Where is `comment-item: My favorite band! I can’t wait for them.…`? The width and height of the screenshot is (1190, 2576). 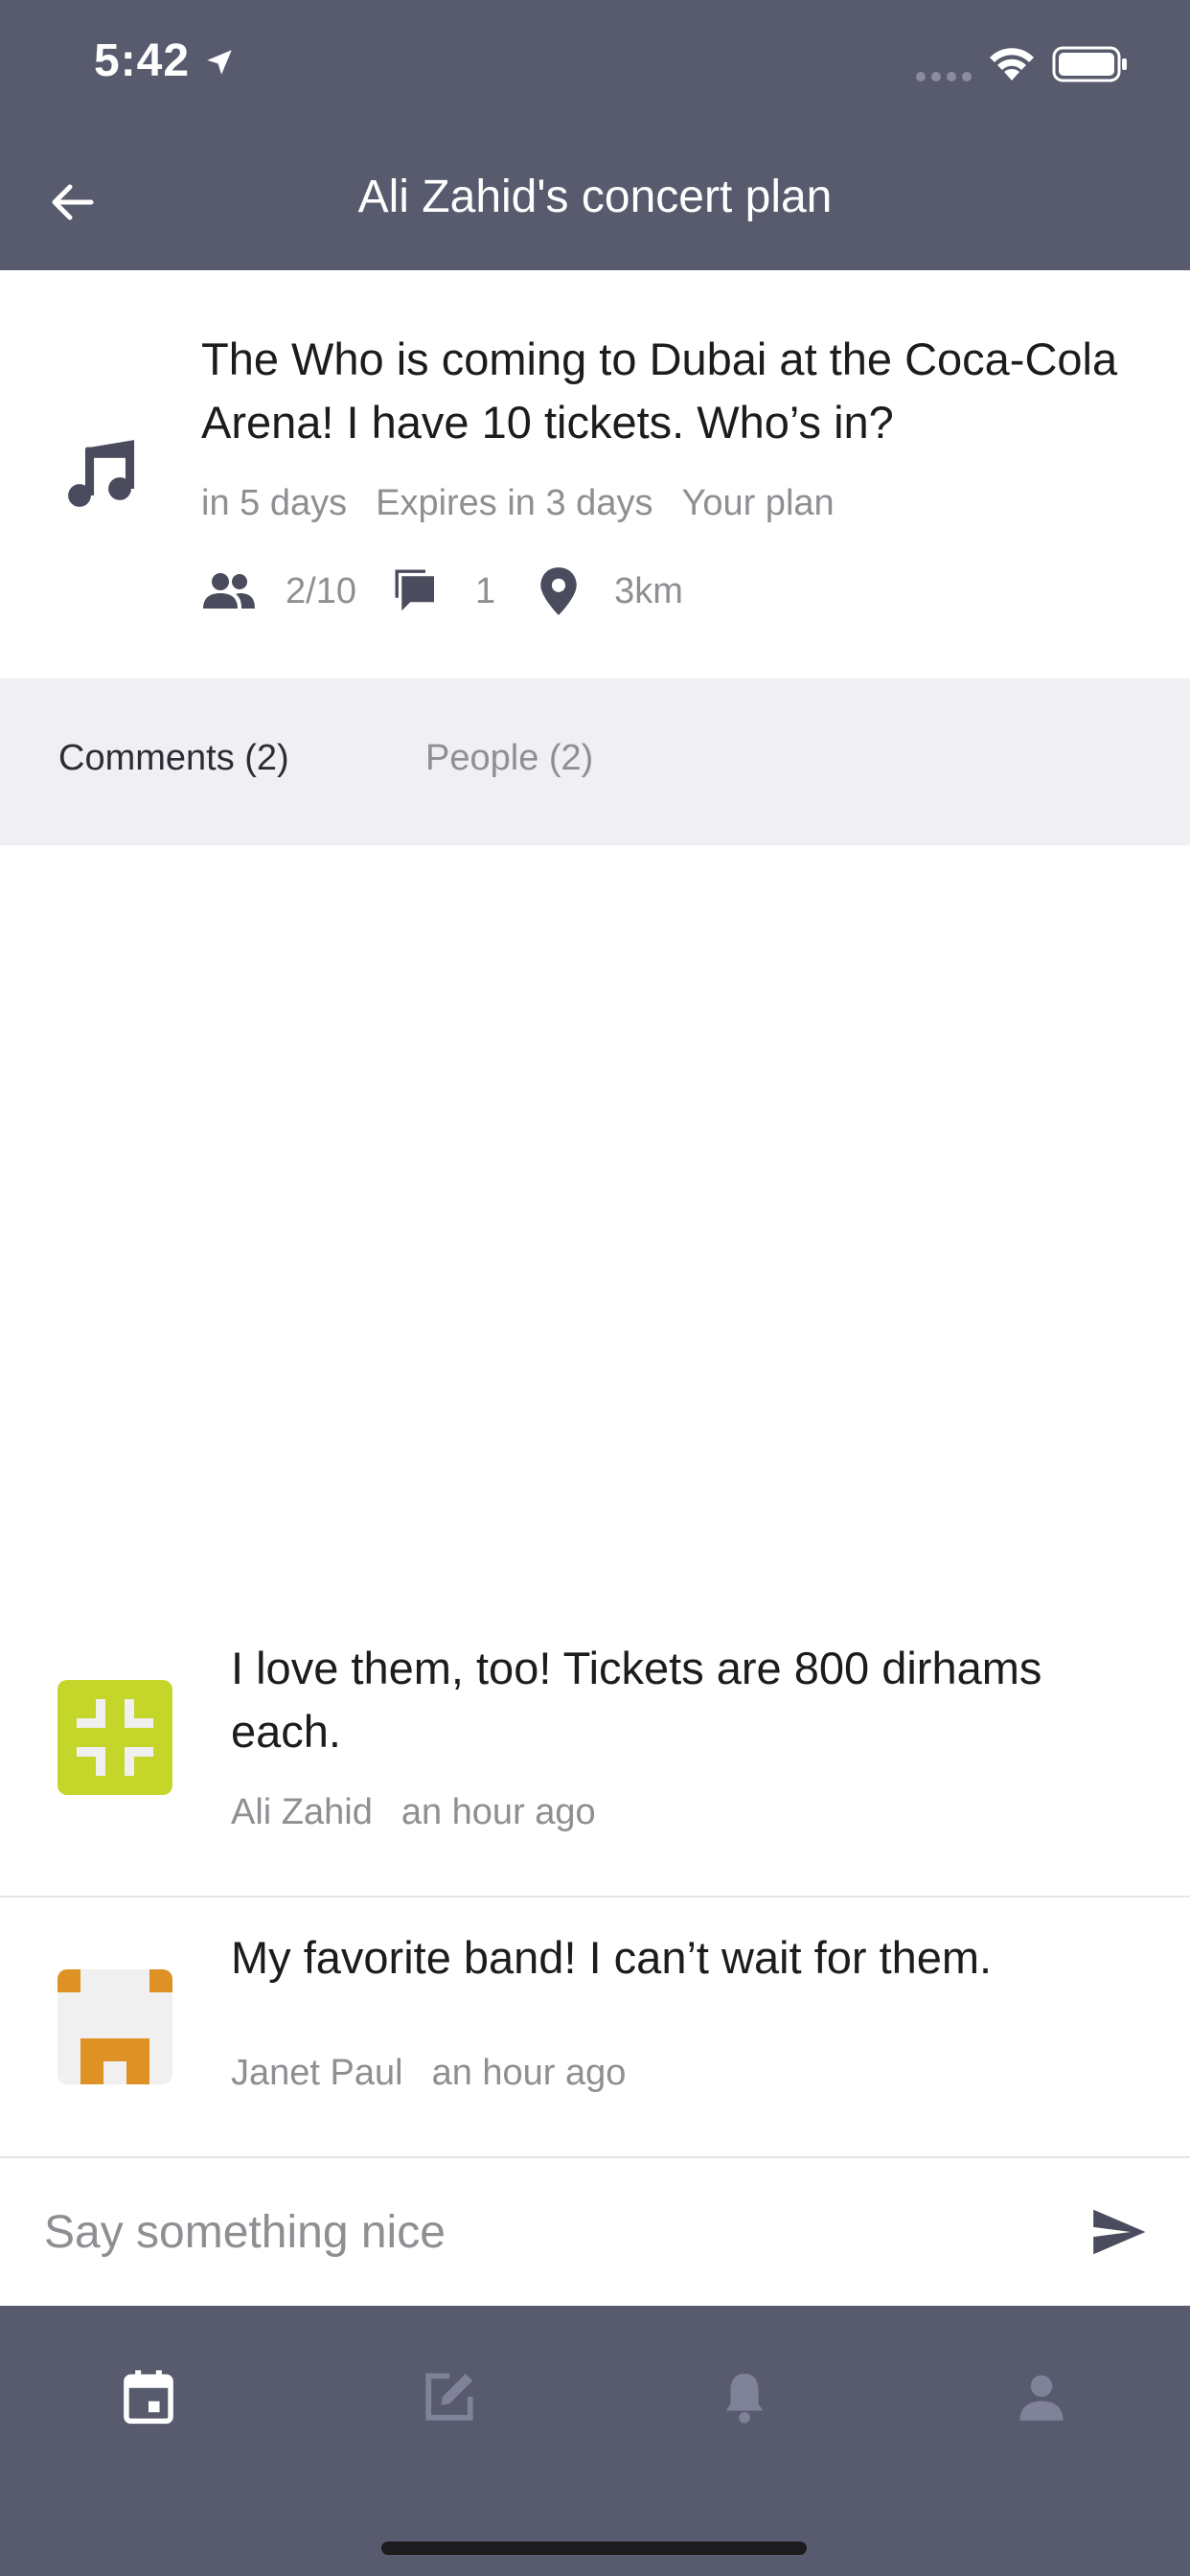
comment-item: My favorite band! I can’t wait for them.… is located at coordinates (595, 2028).